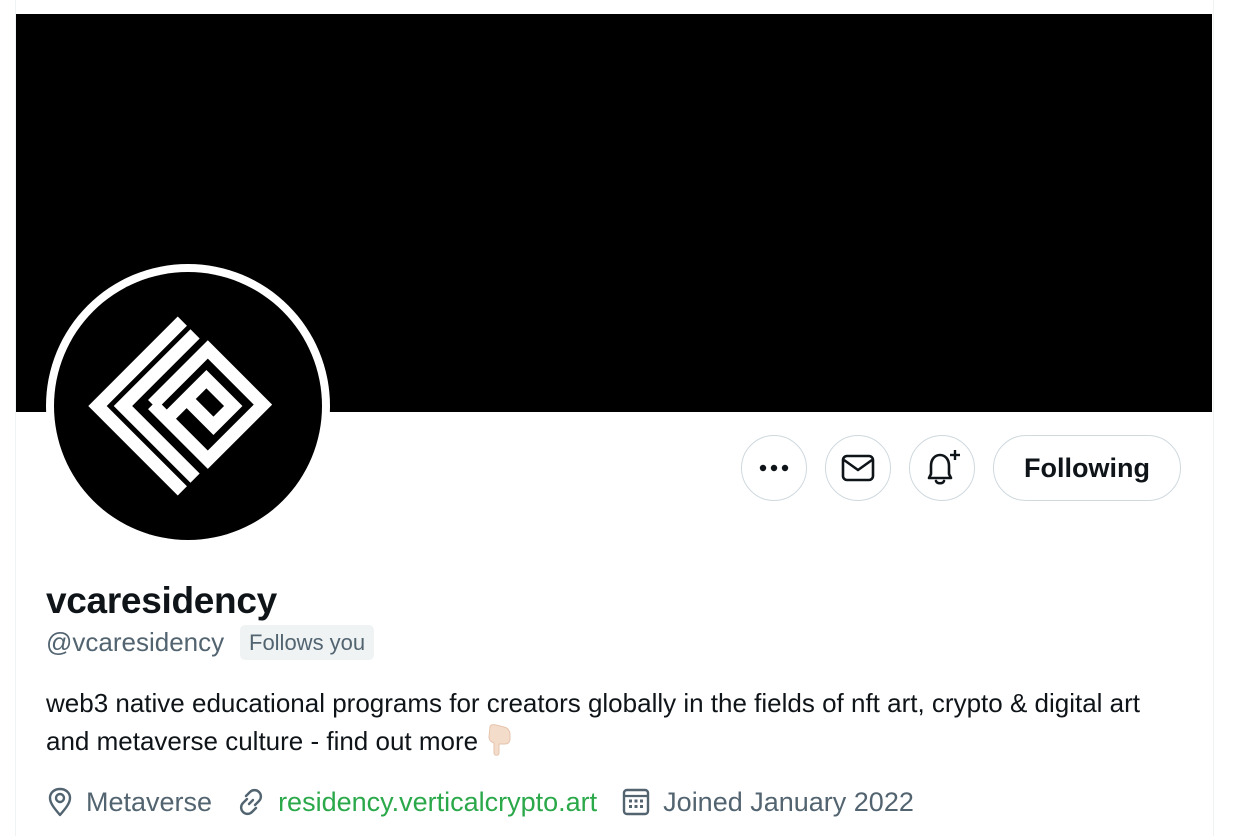 Image resolution: width=1260 pixels, height=836 pixels. I want to click on vca-logo-icon, so click(180, 406).